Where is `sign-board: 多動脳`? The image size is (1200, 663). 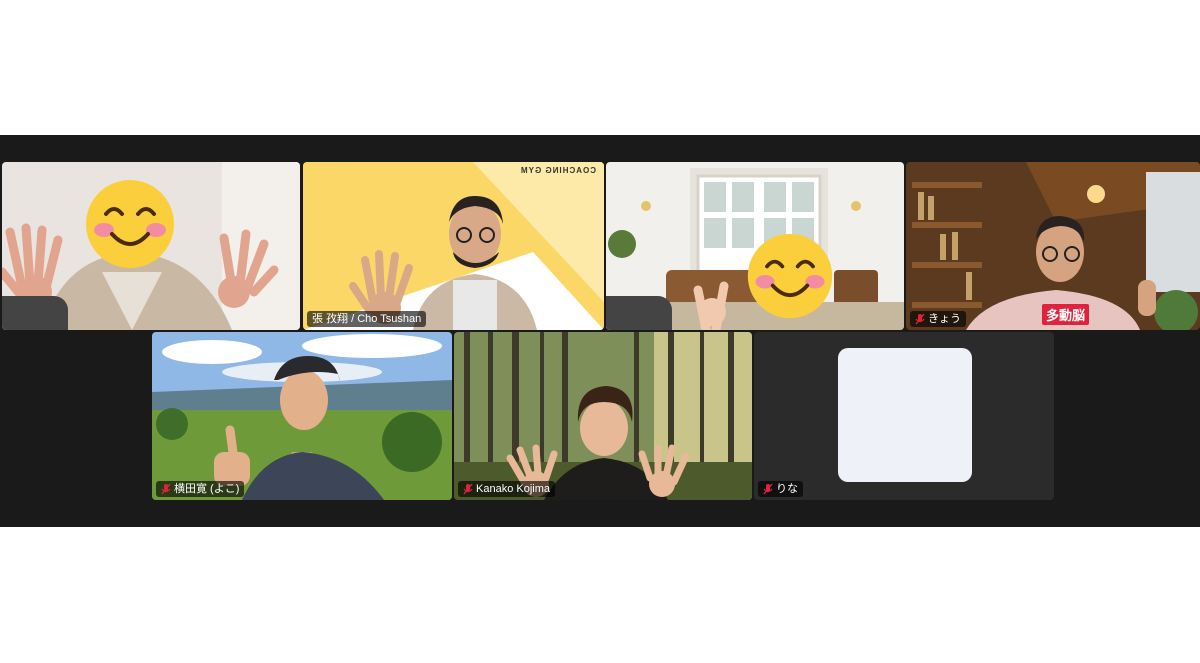 sign-board: 多動脳 is located at coordinates (1066, 314).